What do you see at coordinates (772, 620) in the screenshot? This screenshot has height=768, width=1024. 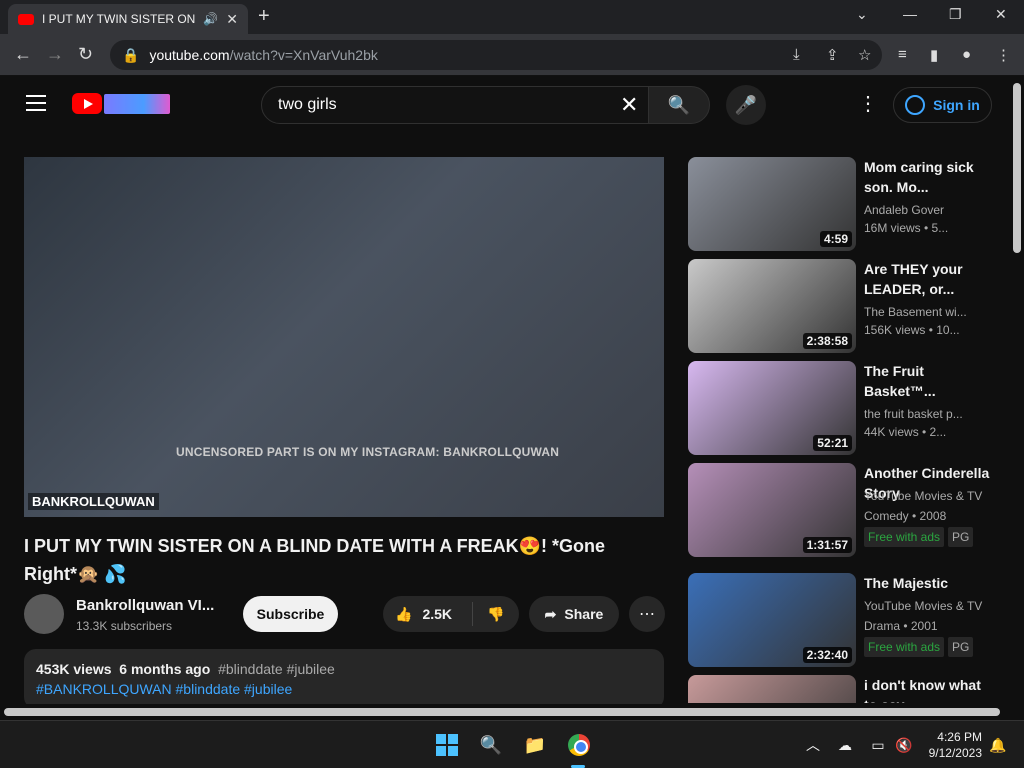 I see `video-thumbnail: 2:32:40` at bounding box center [772, 620].